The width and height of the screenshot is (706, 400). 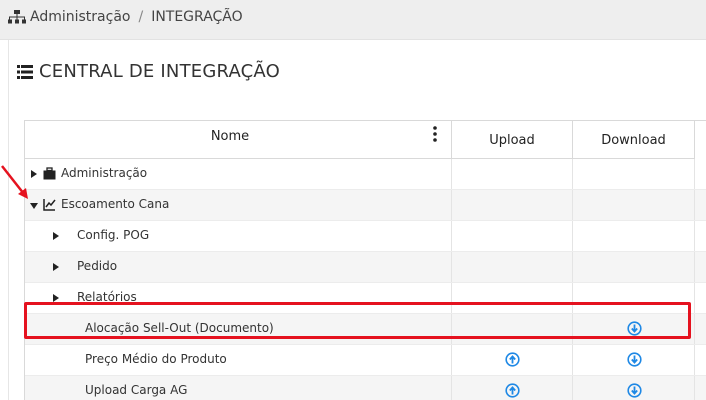 I want to click on table-row: Pedido, so click(x=365, y=267).